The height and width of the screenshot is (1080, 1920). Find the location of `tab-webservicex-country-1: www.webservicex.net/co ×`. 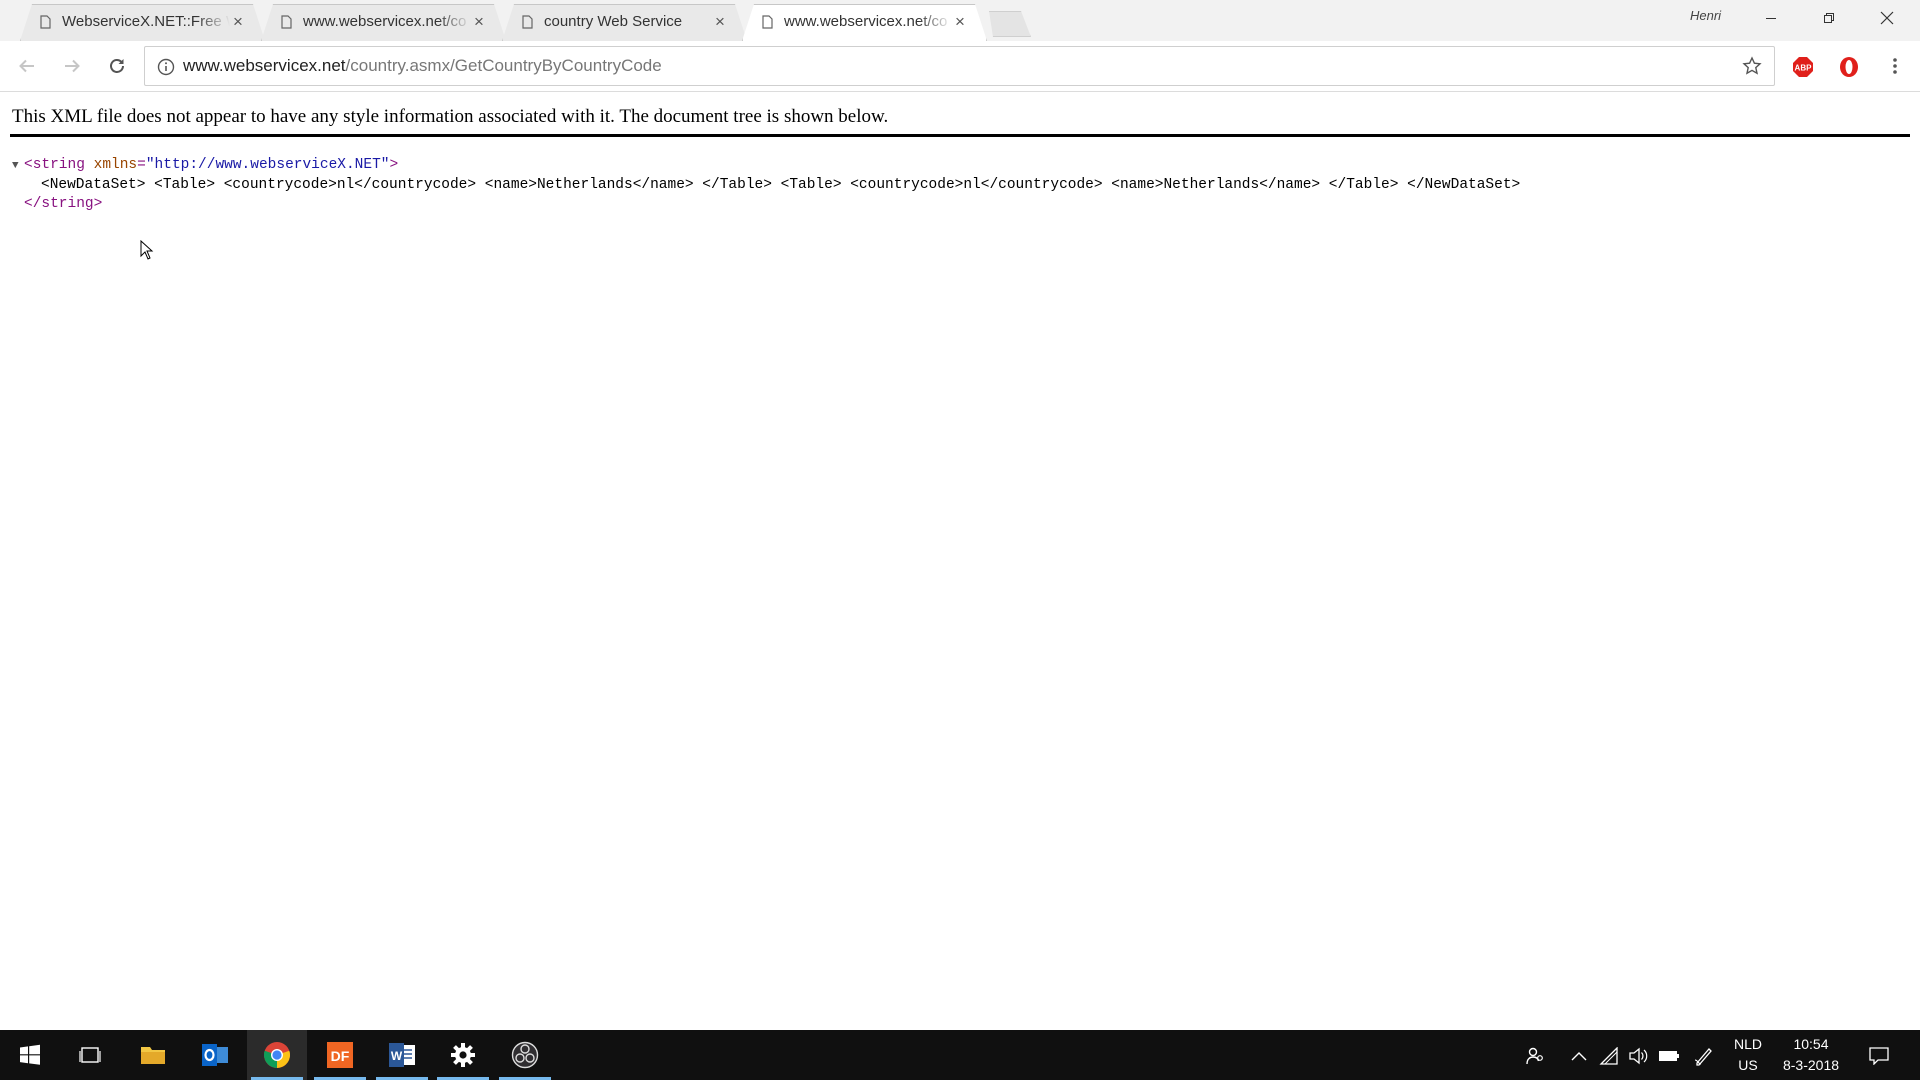

tab-webservicex-country-1: www.webservicex.net/co × is located at coordinates (383, 22).